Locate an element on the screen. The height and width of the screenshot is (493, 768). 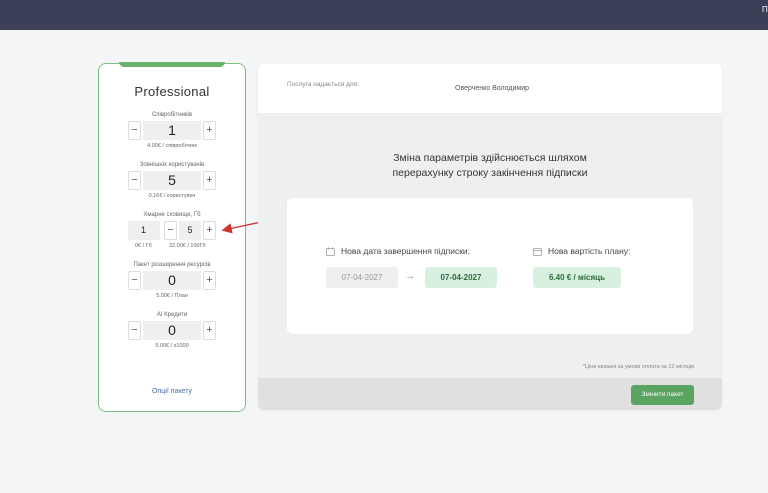
provided-for-value: Оверченко Володимир is located at coordinates (492, 88).